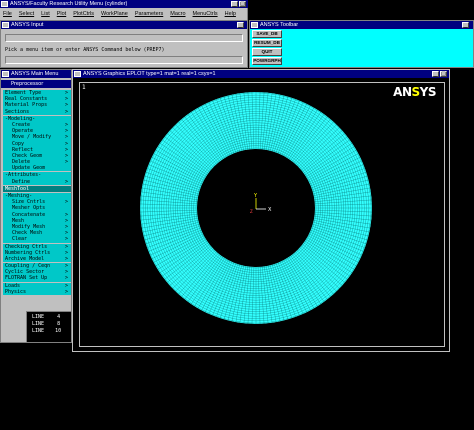  What do you see at coordinates (19, 196) in the screenshot?
I see `menu-item-label: -Meshing-` at bounding box center [19, 196].